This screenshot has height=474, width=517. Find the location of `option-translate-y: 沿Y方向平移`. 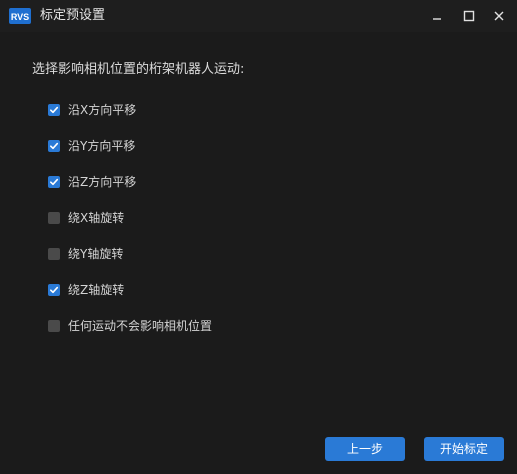

option-translate-y: 沿Y方向平移 is located at coordinates (91, 146).